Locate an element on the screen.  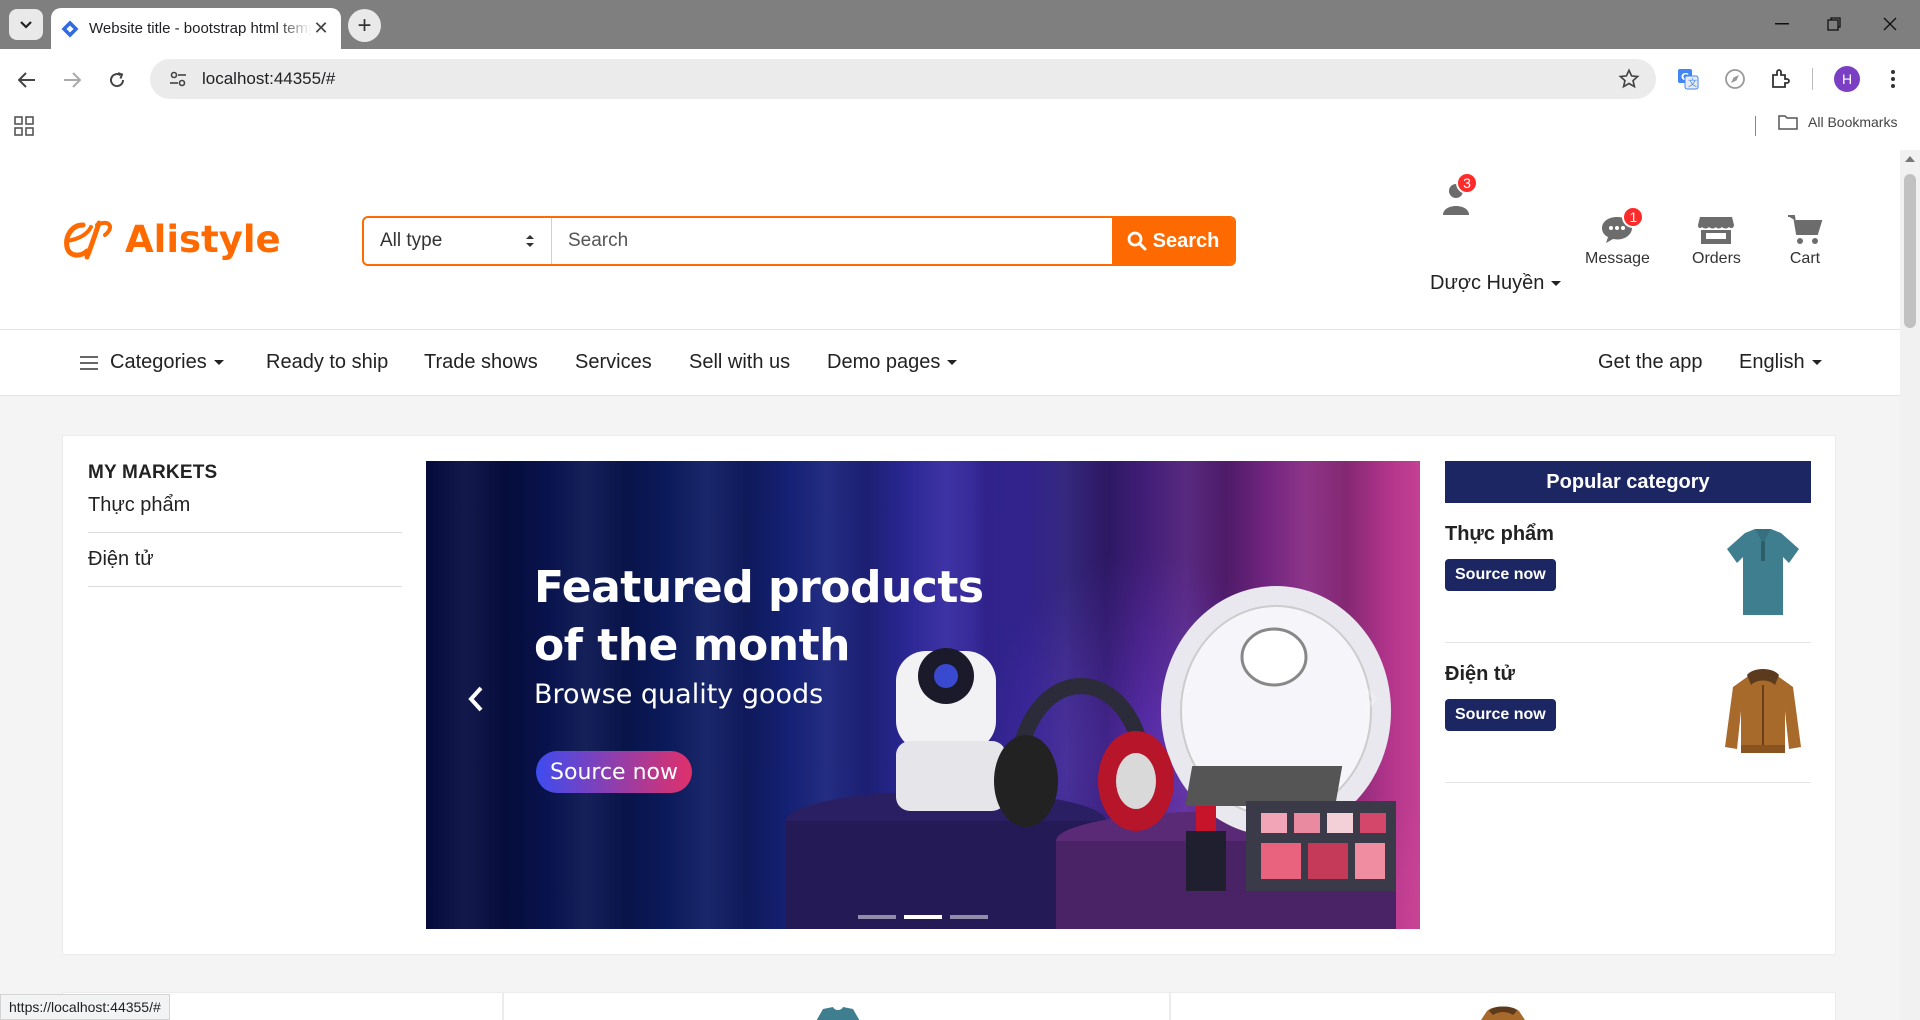
close-window-icon is located at coordinates (1890, 24).